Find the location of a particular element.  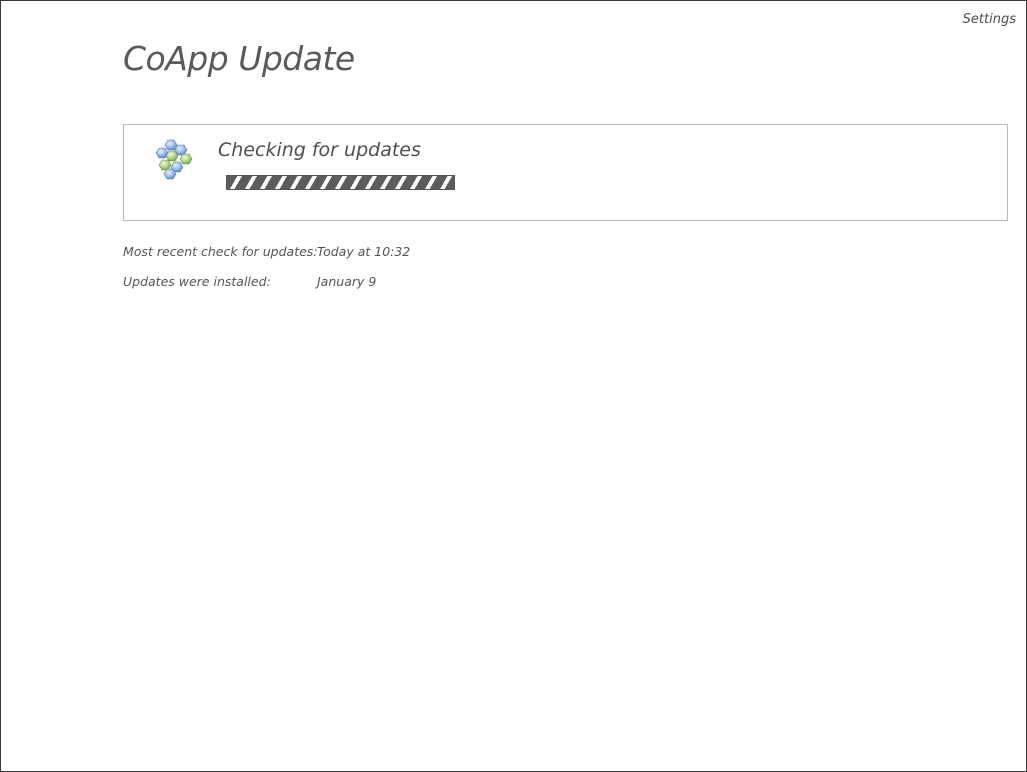

update-status-panel: Checking for updates is located at coordinates (565, 172).